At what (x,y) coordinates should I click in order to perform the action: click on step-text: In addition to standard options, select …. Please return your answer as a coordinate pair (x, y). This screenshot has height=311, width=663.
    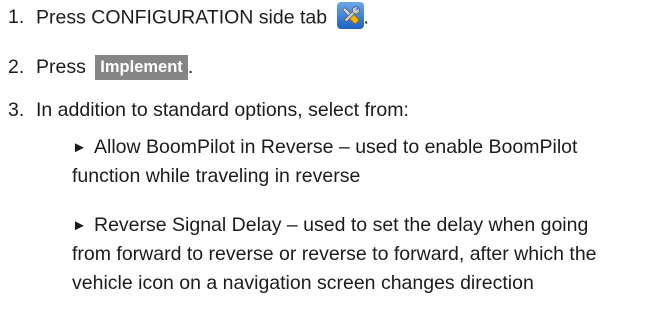
    Looking at the image, I should click on (222, 110).